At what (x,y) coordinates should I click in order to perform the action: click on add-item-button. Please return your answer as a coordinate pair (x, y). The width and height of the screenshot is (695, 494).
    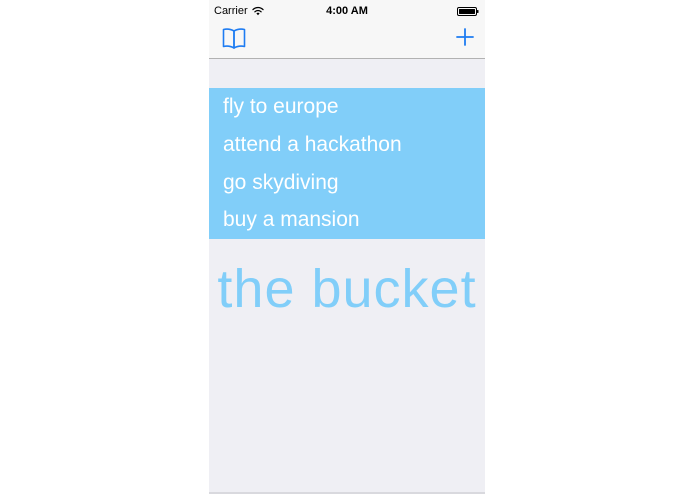
    Looking at the image, I should click on (465, 37).